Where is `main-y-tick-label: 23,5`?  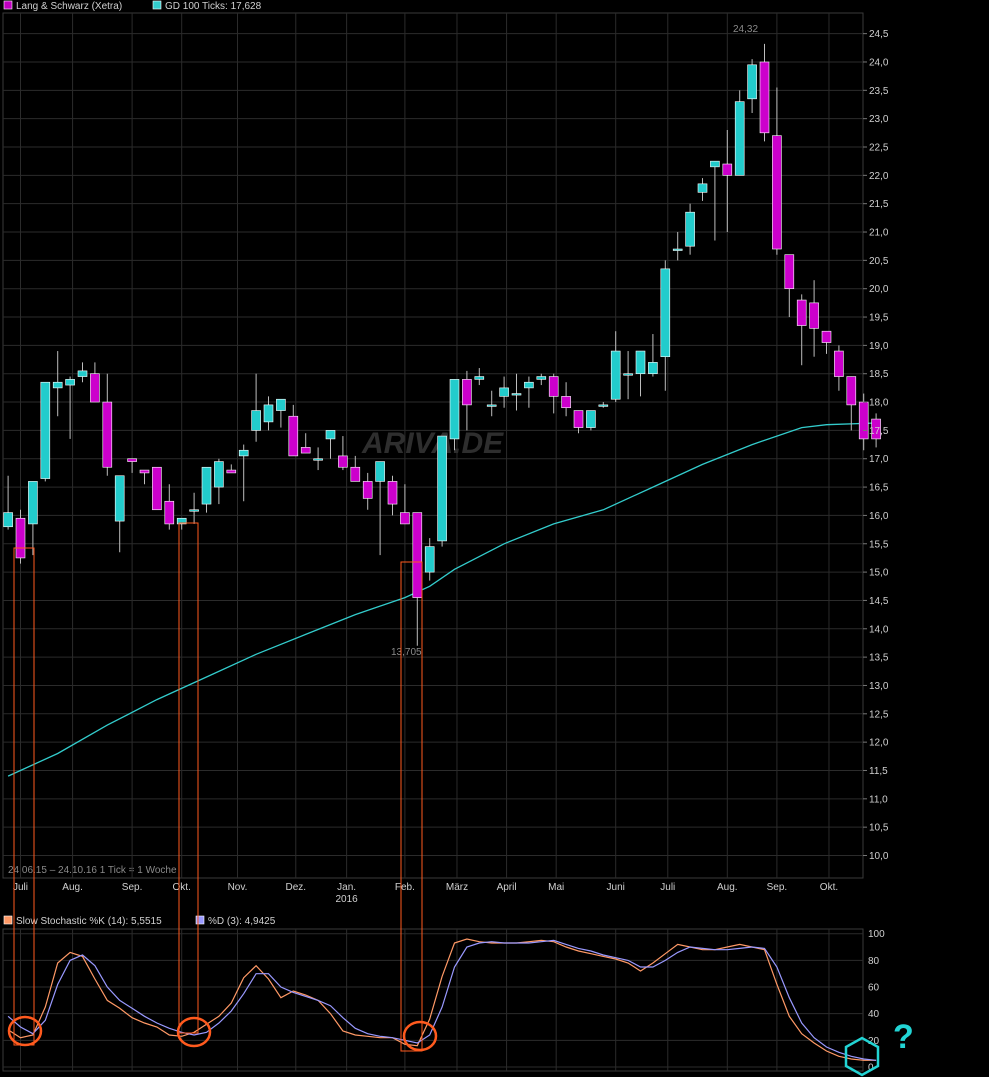 main-y-tick-label: 23,5 is located at coordinates (879, 91).